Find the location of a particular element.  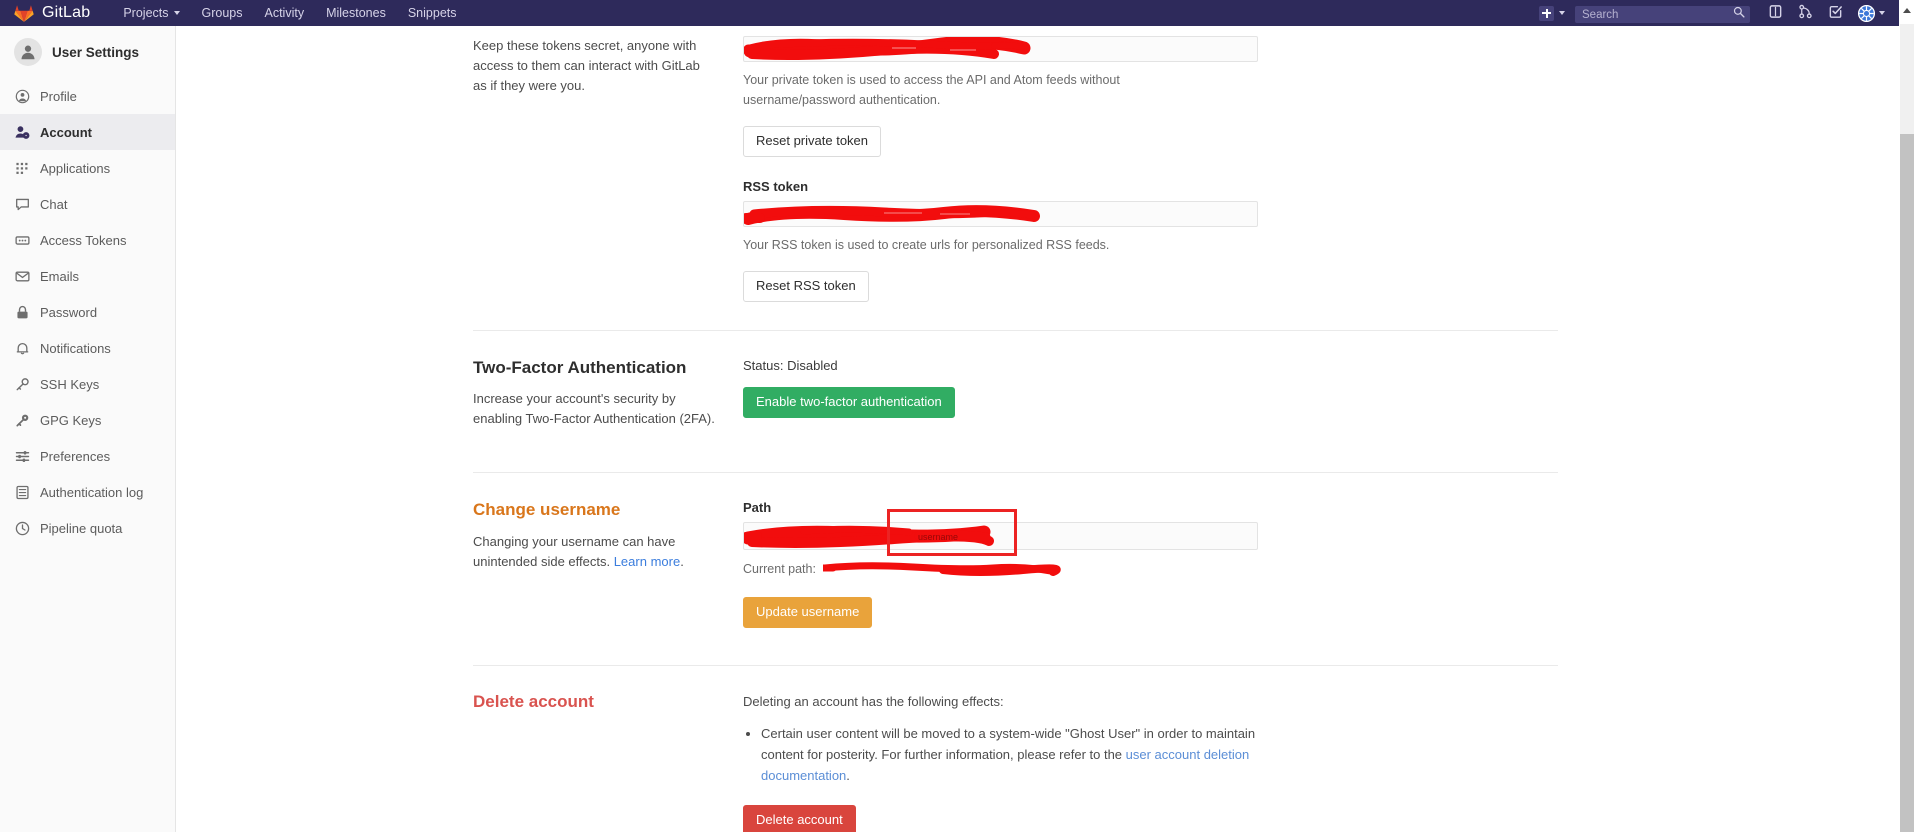

private-token-input is located at coordinates (1000, 49).